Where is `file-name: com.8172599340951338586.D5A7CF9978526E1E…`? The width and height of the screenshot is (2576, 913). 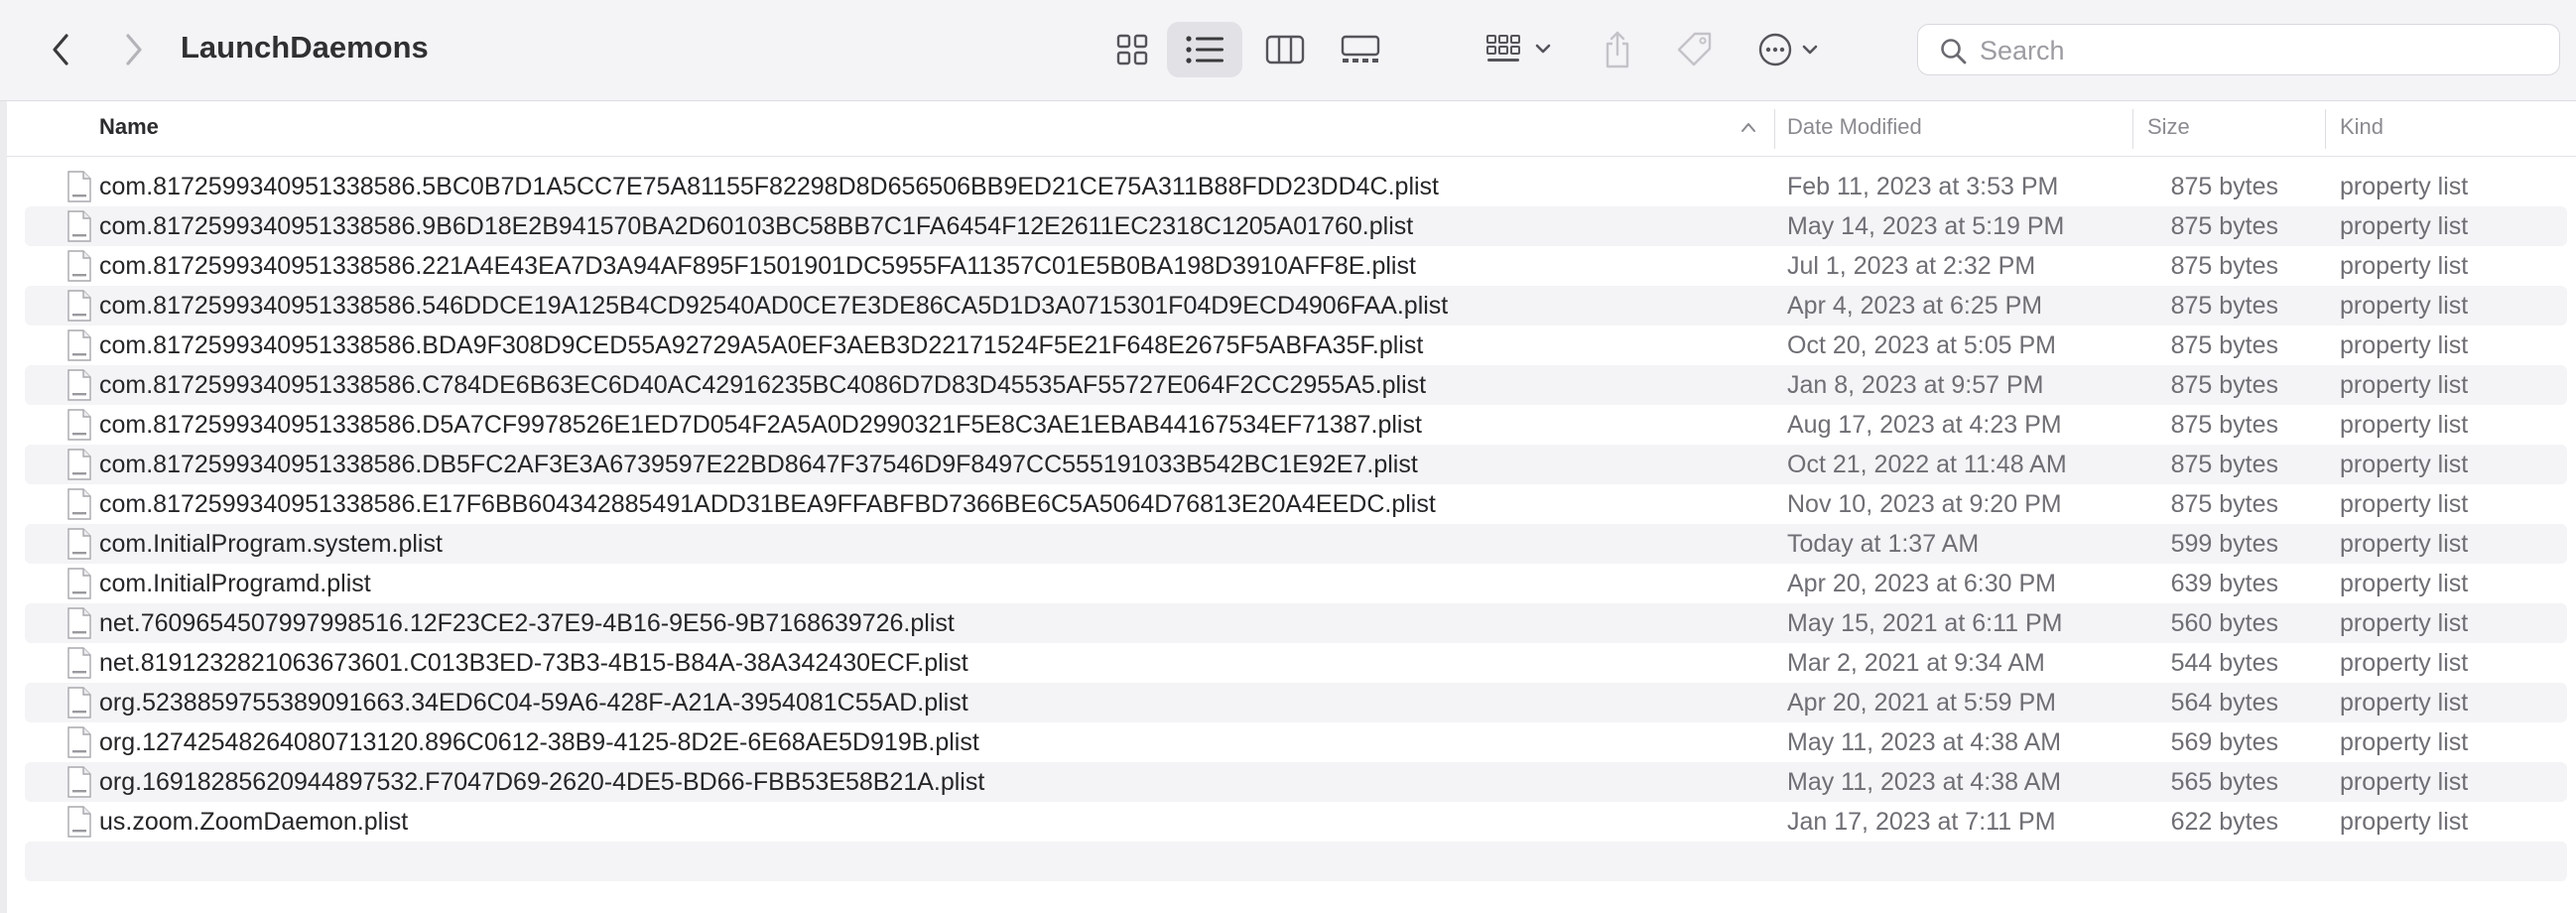
file-name: com.8172599340951338586.D5A7CF9978526E1E… is located at coordinates (761, 425).